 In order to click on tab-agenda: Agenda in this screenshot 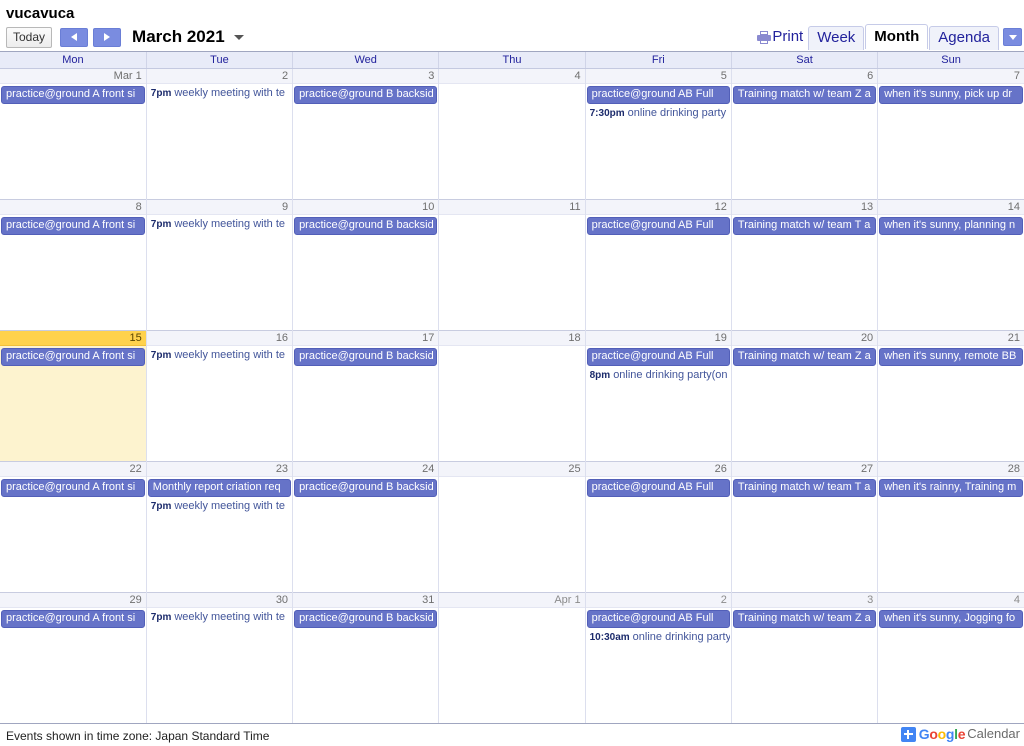, I will do `click(964, 38)`.